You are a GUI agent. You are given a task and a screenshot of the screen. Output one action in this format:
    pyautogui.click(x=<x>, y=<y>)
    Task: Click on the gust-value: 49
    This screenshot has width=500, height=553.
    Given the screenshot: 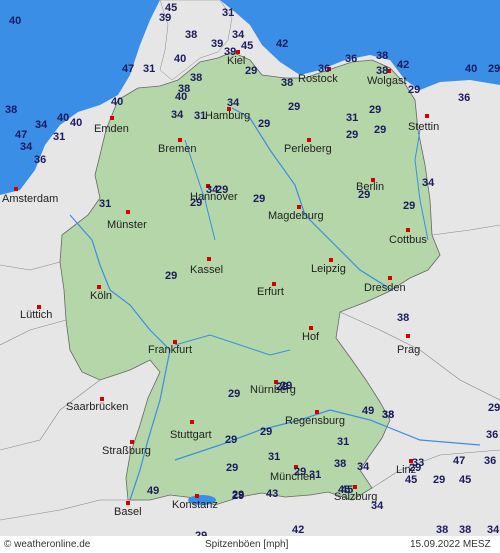 What is the action you would take?
    pyautogui.click(x=368, y=411)
    